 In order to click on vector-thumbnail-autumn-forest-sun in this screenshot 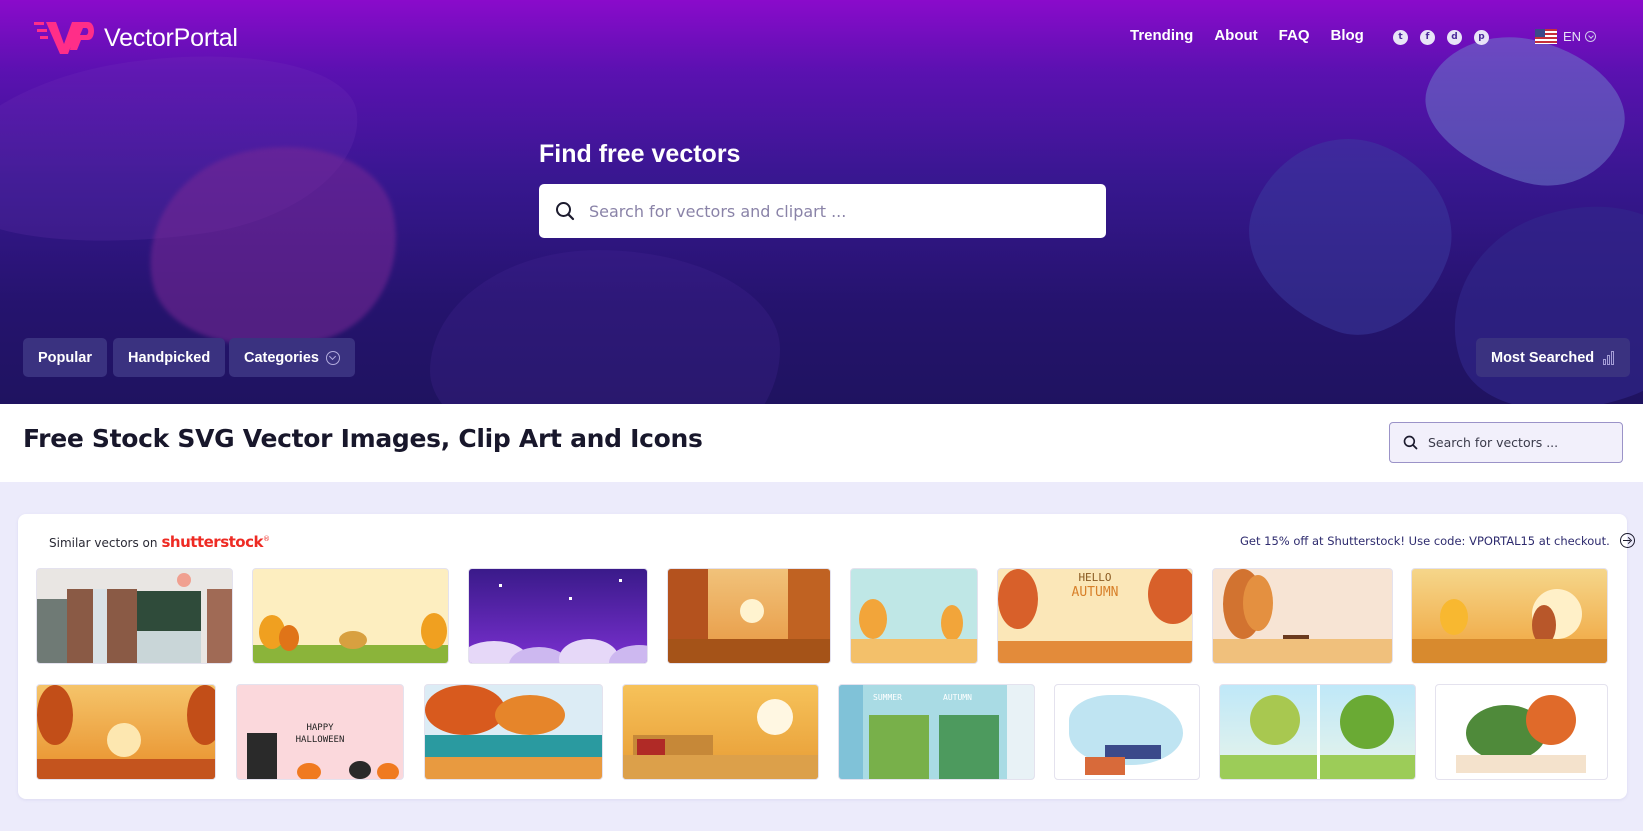, I will do `click(749, 616)`.